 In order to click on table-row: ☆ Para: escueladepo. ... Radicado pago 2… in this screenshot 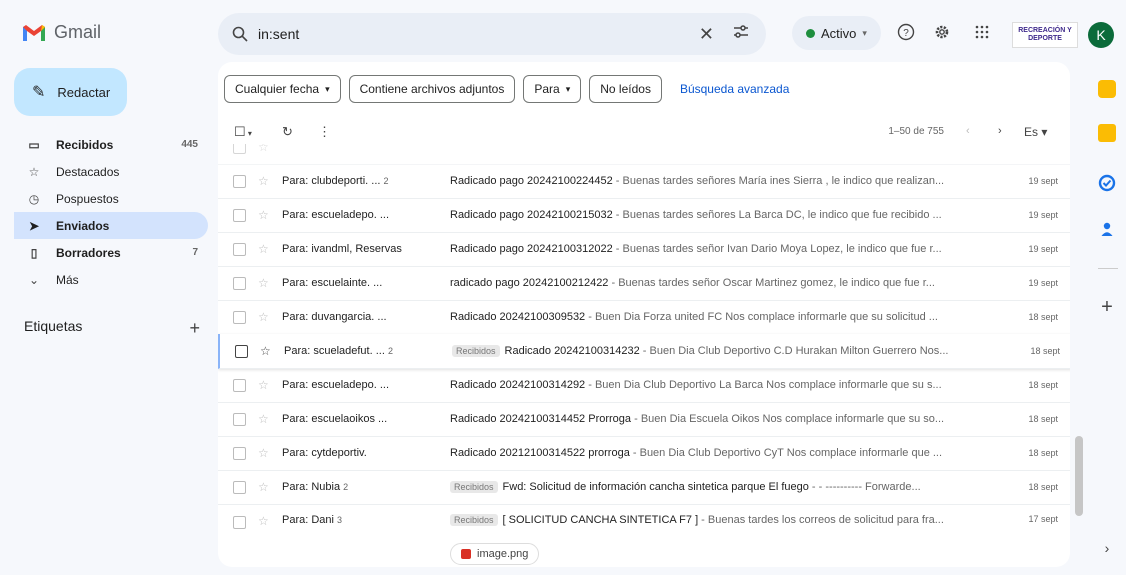, I will do `click(644, 215)`.